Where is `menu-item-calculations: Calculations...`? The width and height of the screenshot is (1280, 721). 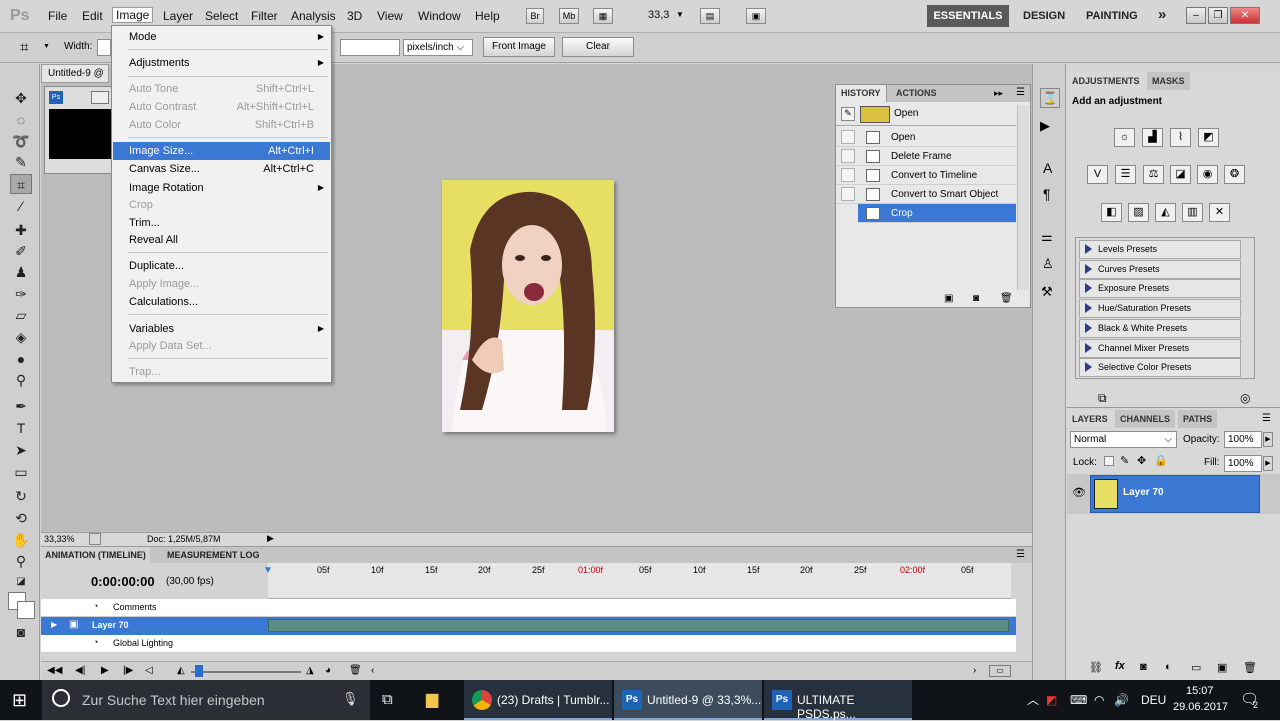
menu-item-calculations: Calculations... is located at coordinates (221, 302).